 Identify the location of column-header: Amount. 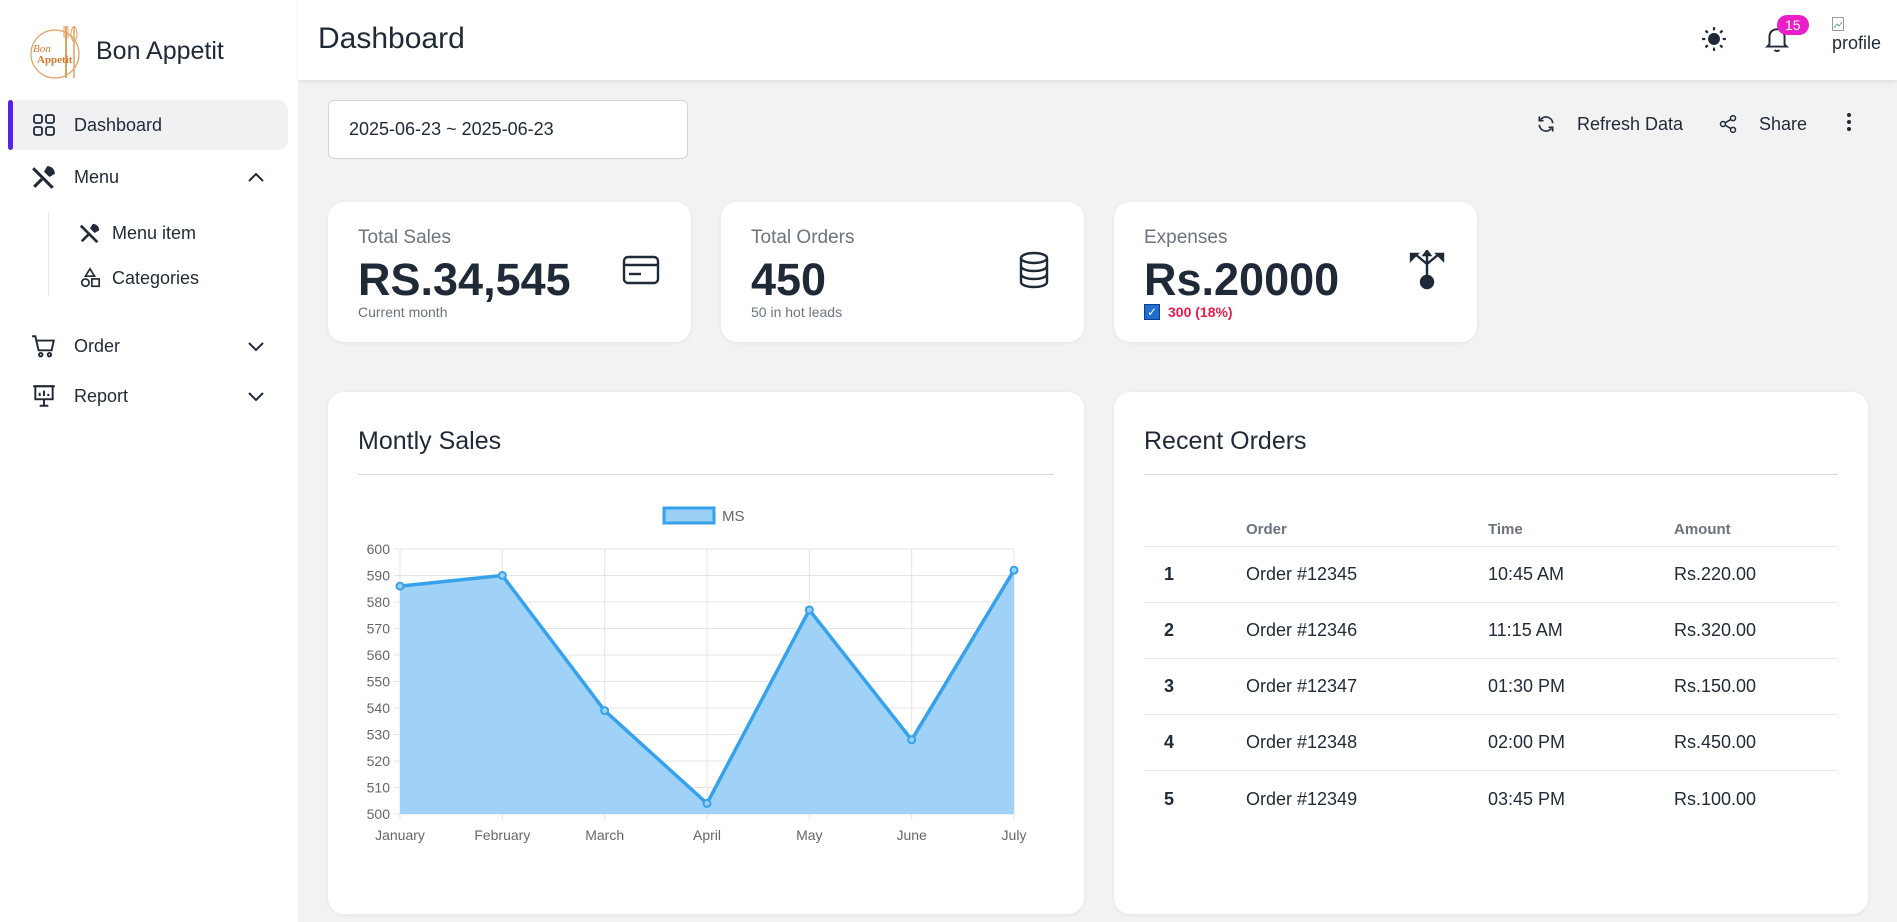
(1702, 529).